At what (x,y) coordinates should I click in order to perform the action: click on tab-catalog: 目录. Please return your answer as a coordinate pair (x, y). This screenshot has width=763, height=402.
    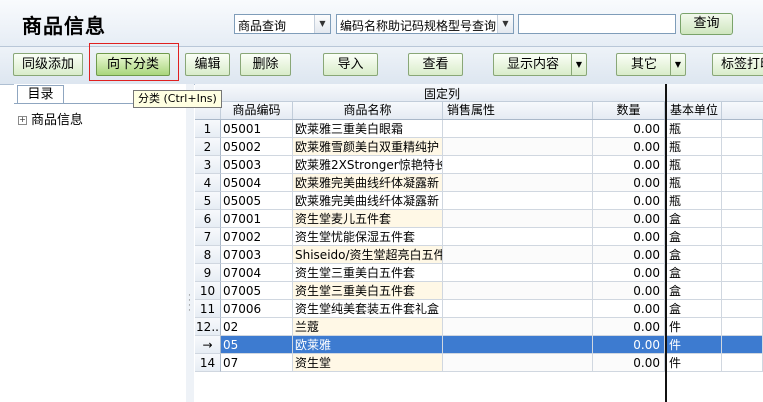
    Looking at the image, I should click on (40, 94).